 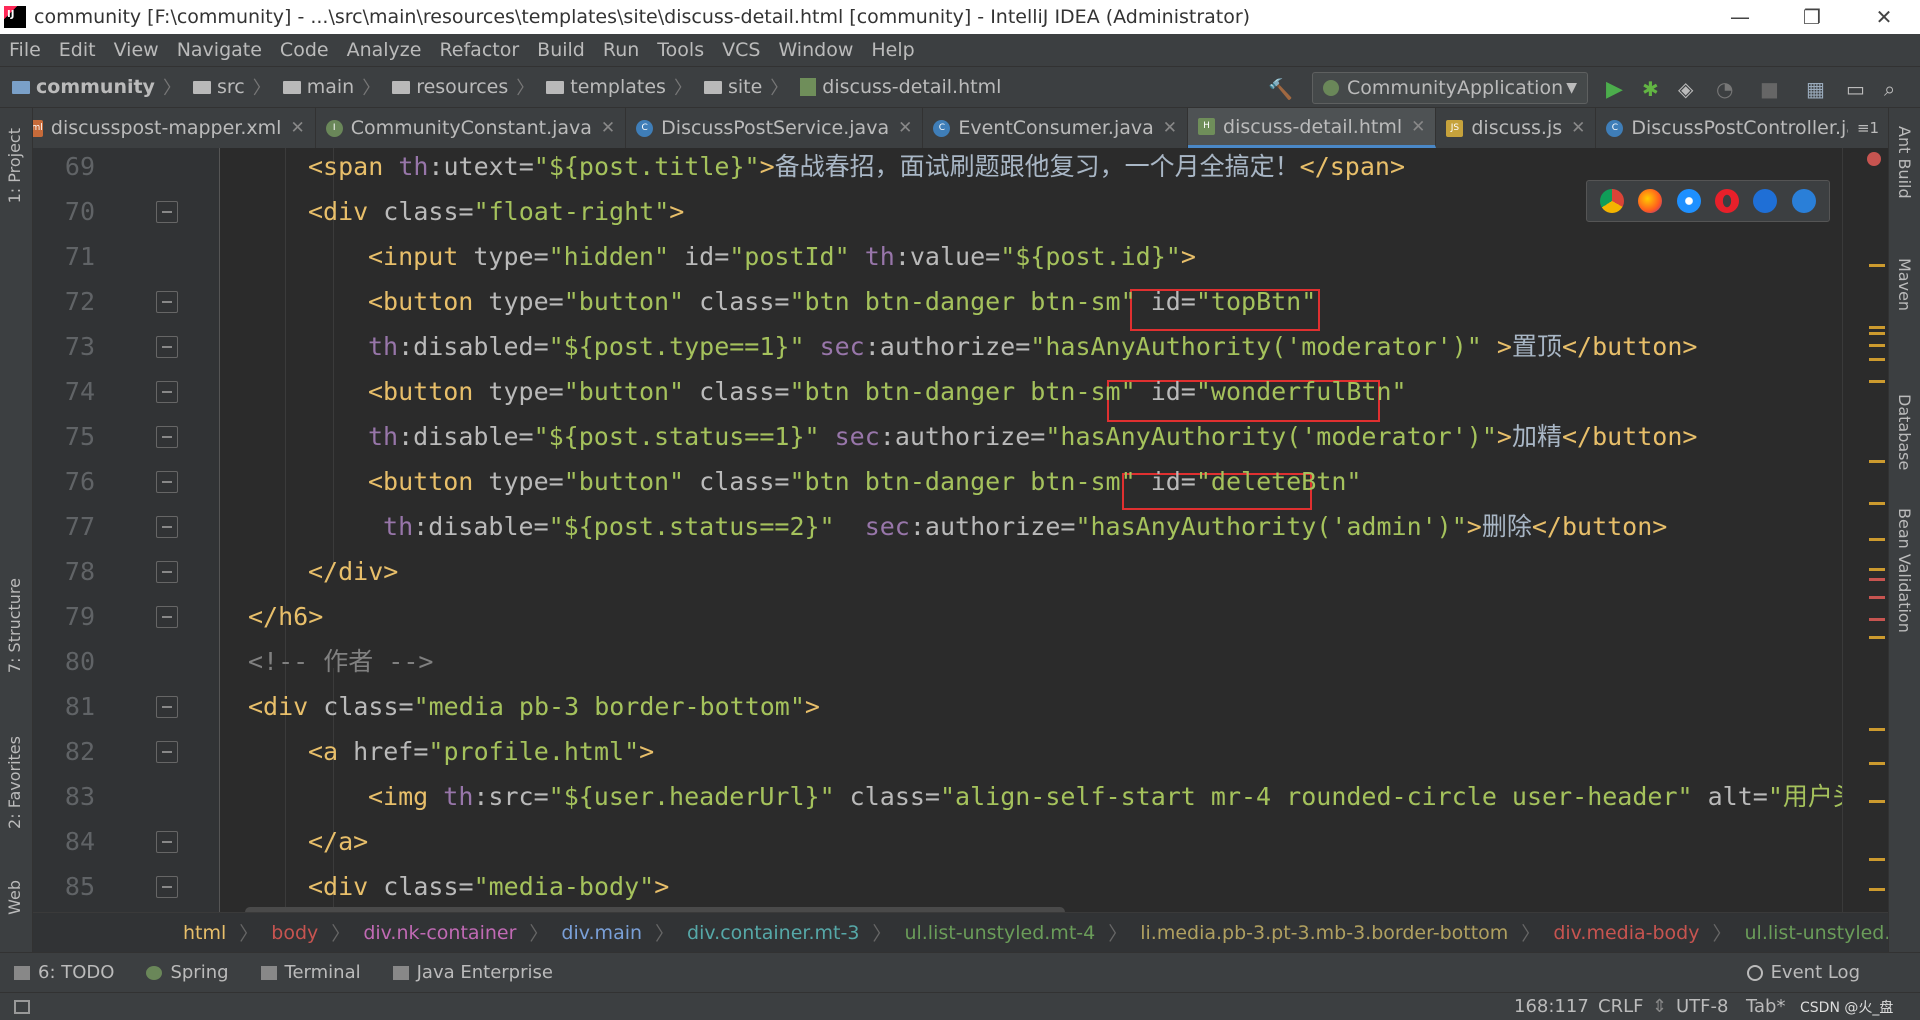 What do you see at coordinates (226, 87) in the screenshot?
I see `nav-crumb: src 〉` at bounding box center [226, 87].